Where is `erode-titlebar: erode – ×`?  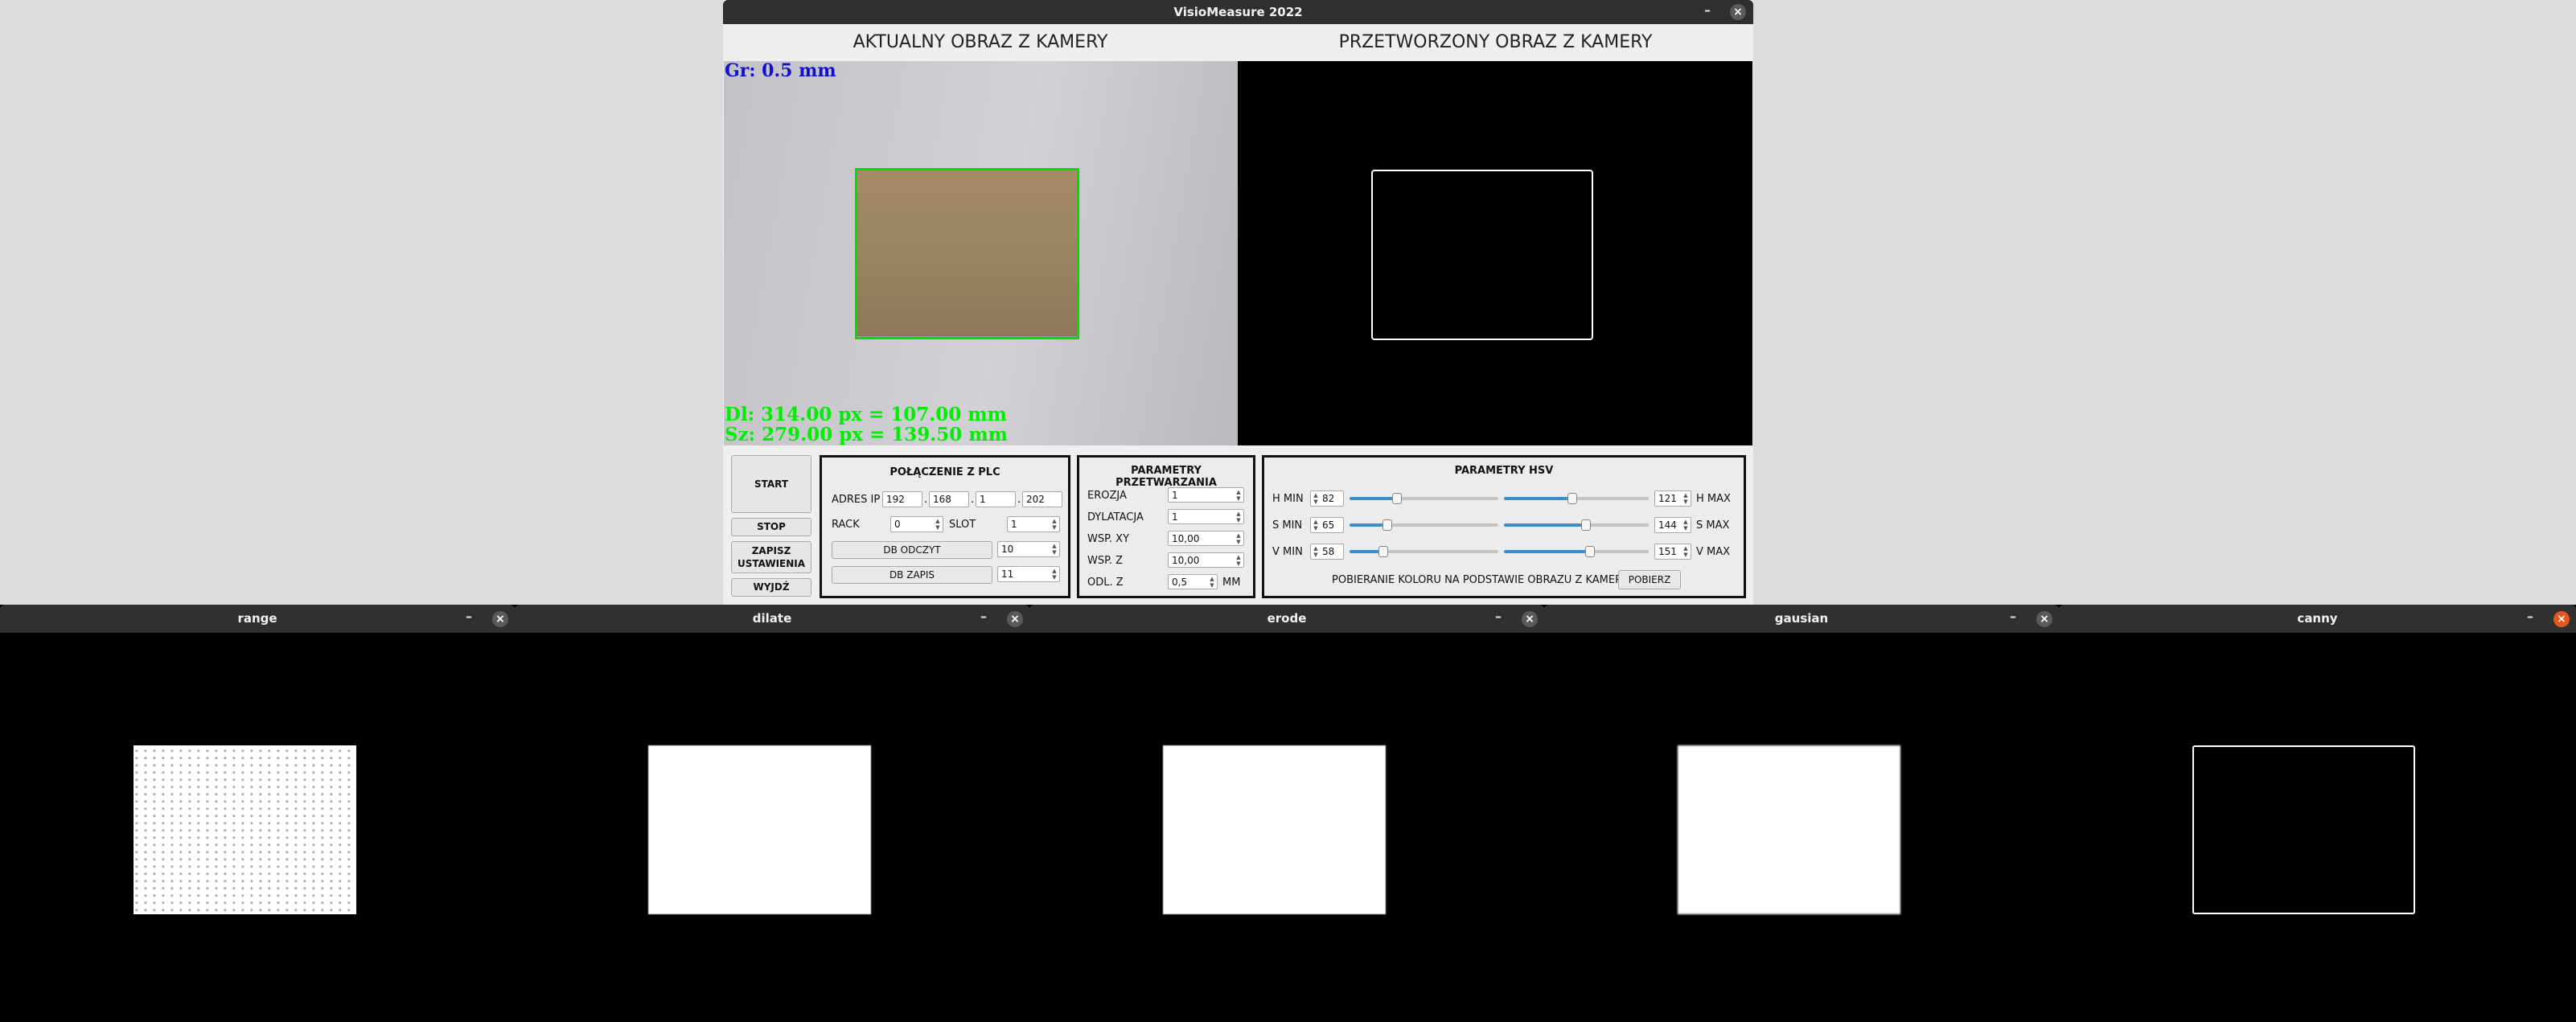 erode-titlebar: erode – × is located at coordinates (1286, 619).